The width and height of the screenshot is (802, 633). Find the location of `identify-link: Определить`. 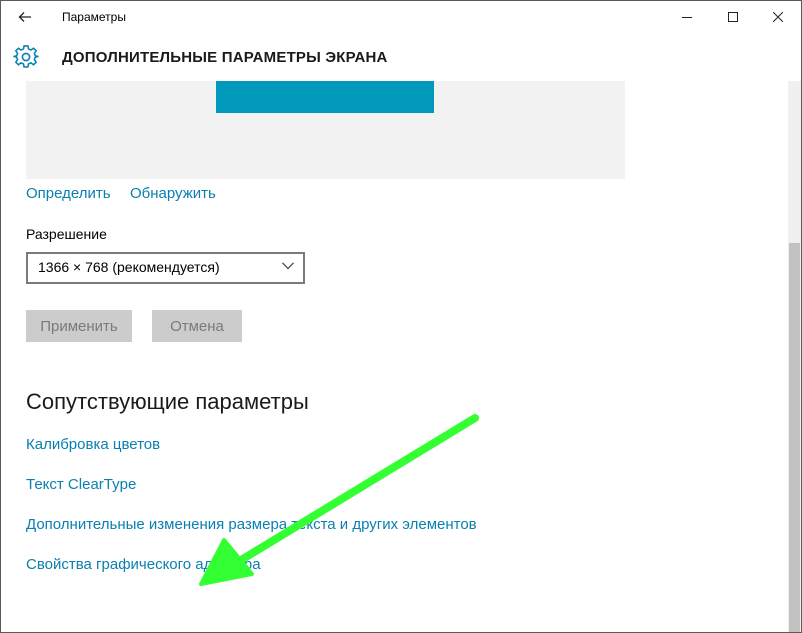

identify-link: Определить is located at coordinates (68, 193).